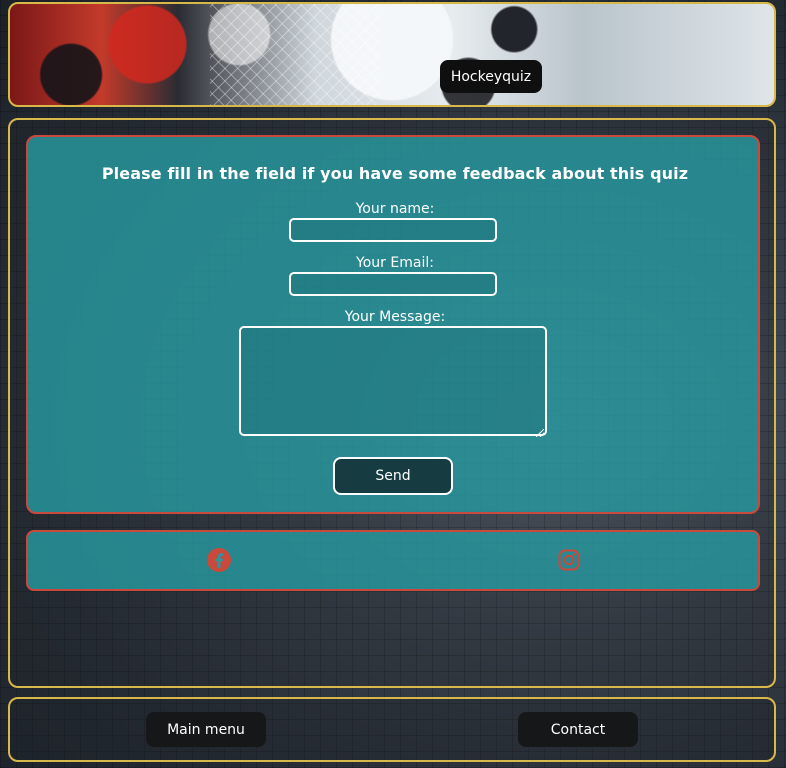 This screenshot has width=786, height=768. I want to click on name-field, so click(393, 230).